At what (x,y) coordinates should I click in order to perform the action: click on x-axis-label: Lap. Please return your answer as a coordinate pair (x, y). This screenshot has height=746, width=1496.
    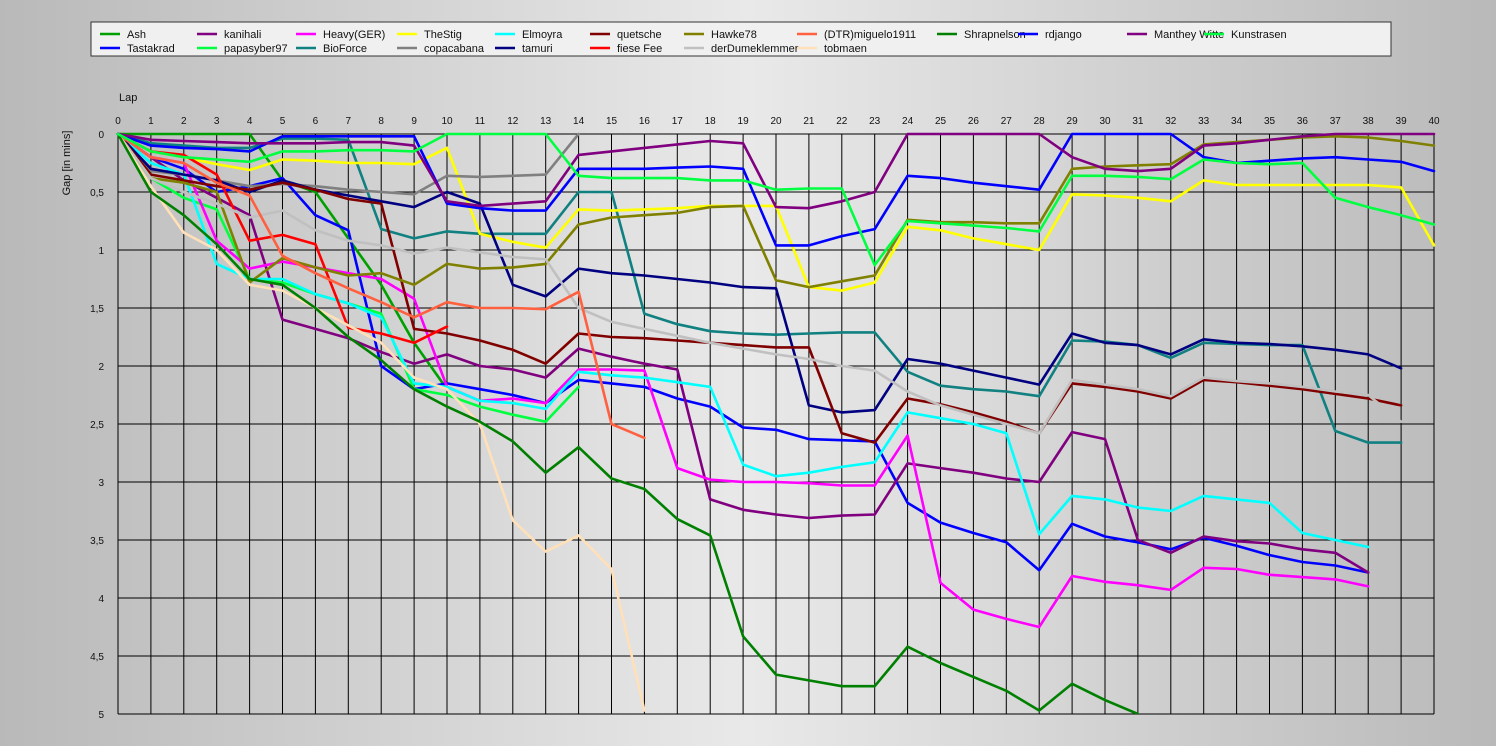
    Looking at the image, I should click on (128, 98).